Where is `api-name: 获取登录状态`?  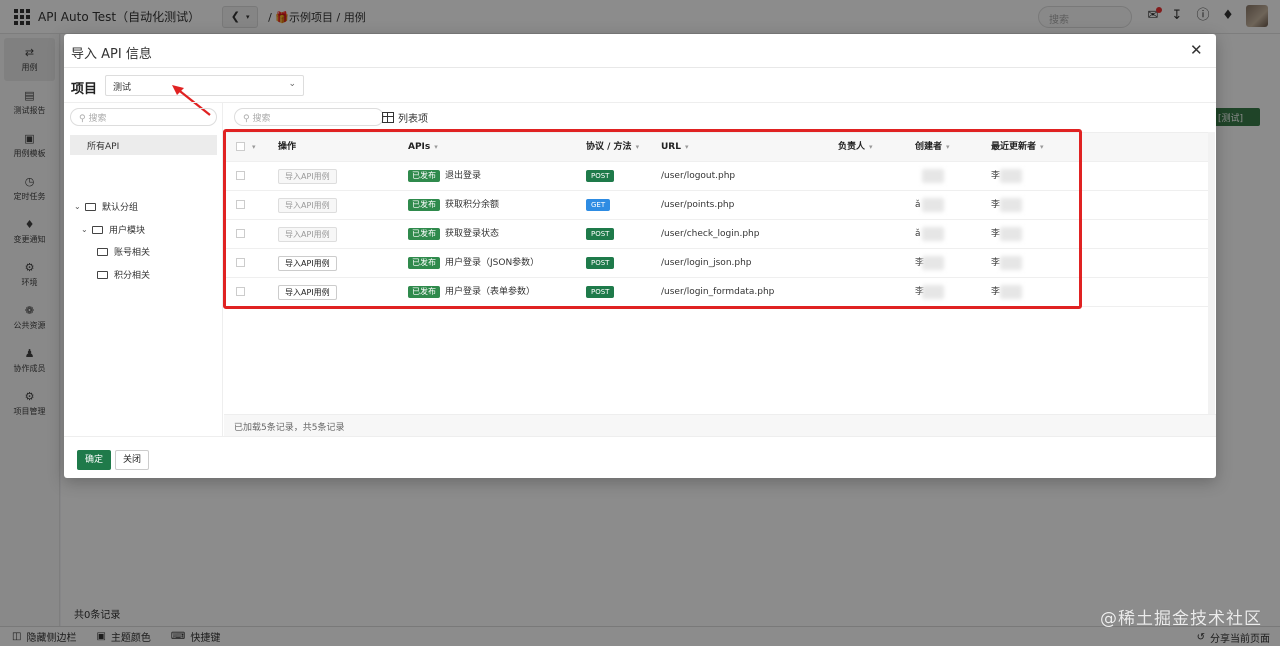
api-name: 获取登录状态 is located at coordinates (472, 234).